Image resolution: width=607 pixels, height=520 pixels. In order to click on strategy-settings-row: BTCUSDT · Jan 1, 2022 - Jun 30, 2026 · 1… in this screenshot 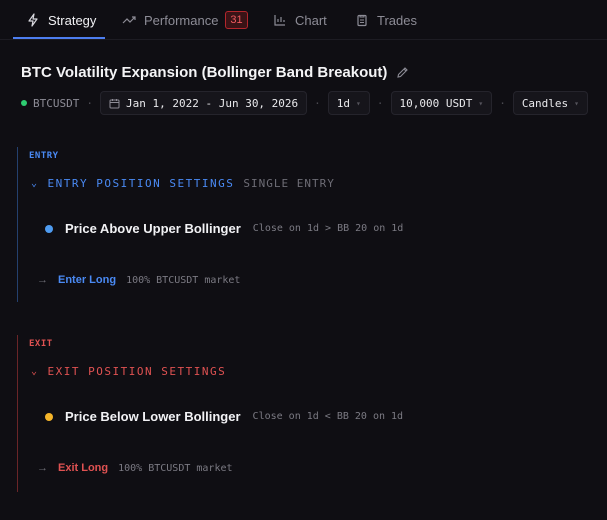, I will do `click(304, 103)`.